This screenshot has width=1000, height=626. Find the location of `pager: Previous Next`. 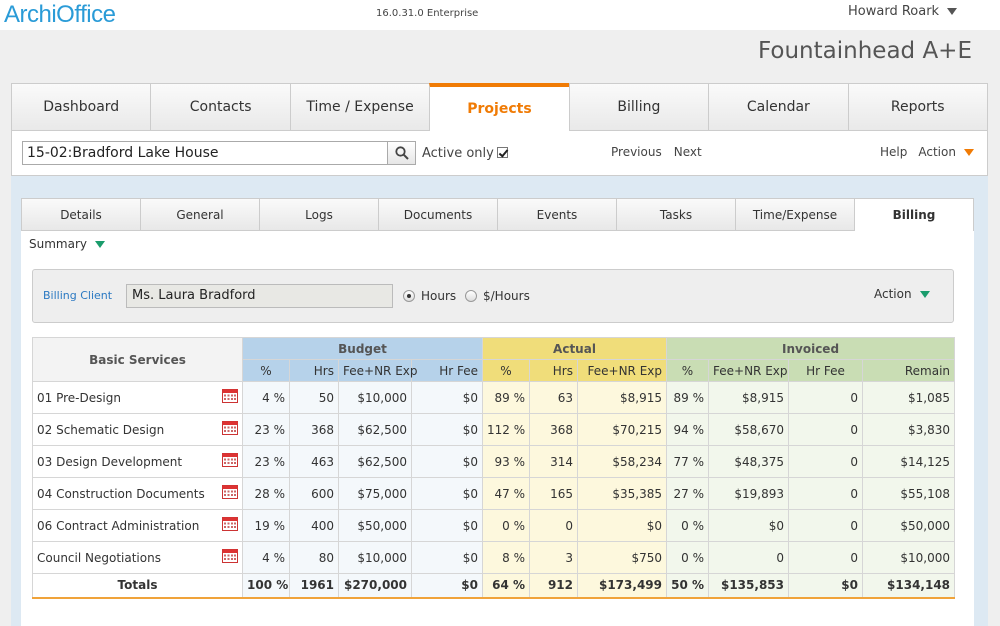

pager: Previous Next is located at coordinates (662, 152).